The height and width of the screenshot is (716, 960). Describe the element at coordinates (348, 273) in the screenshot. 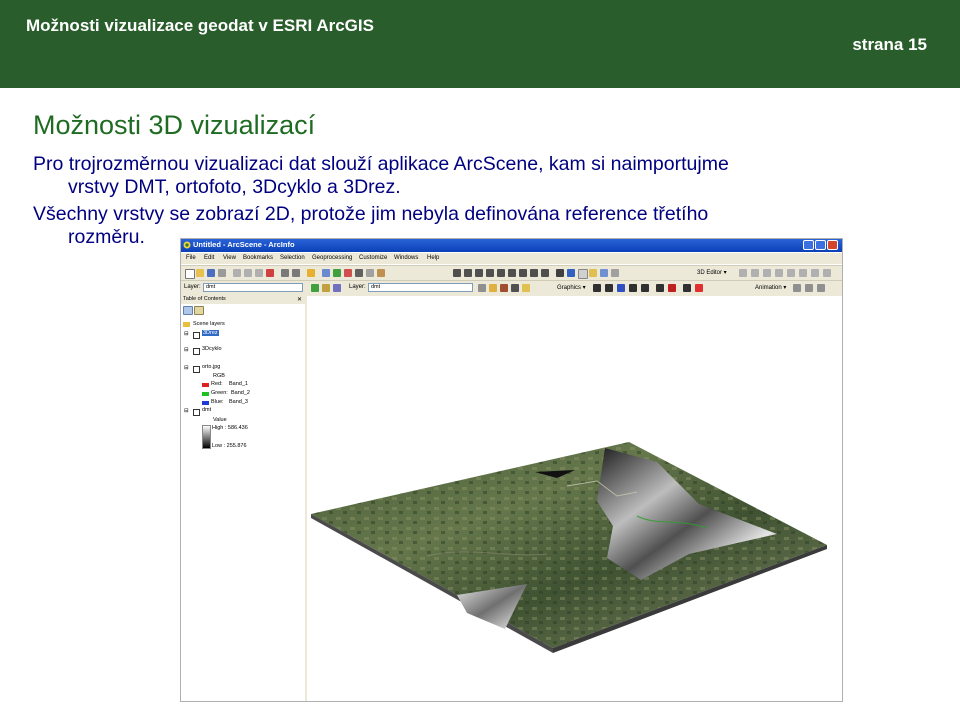

I see `toolbox-icon` at that location.